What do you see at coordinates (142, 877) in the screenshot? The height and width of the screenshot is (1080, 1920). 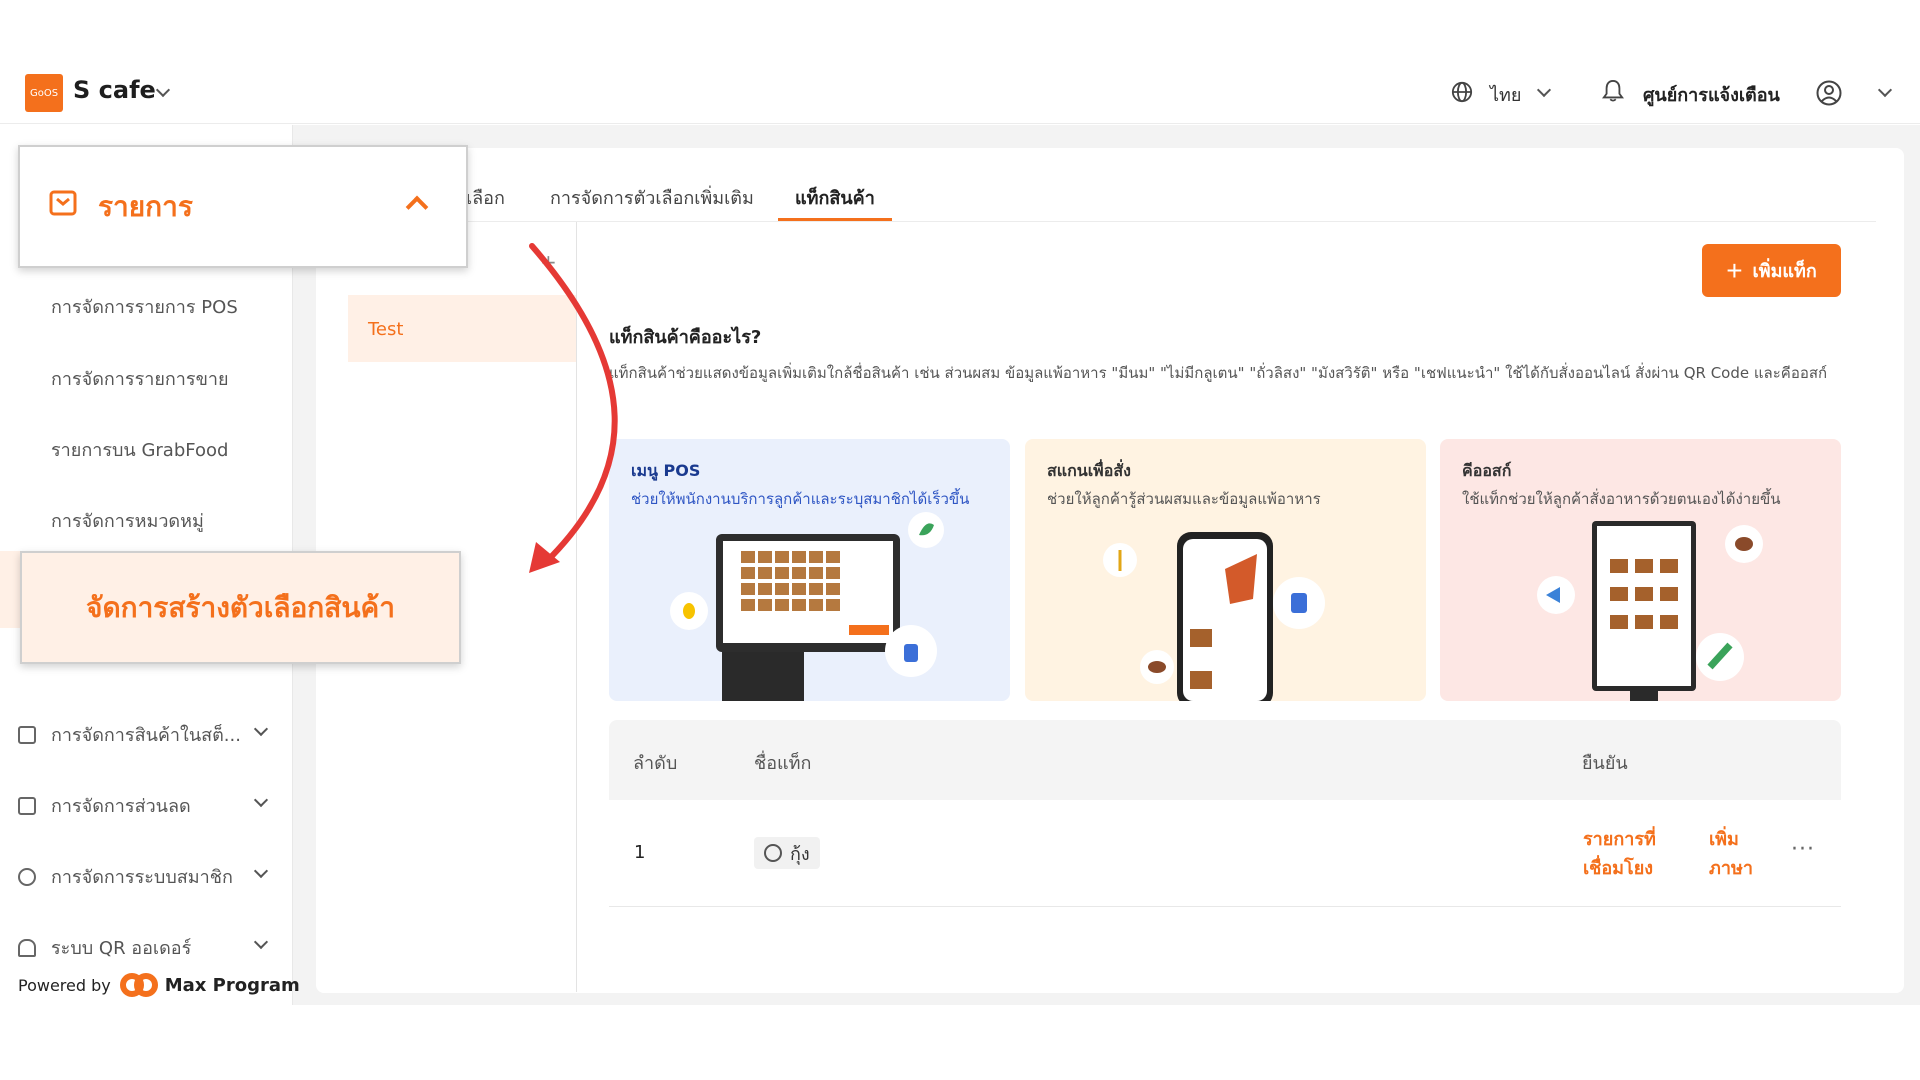 I see `sidebar-group-label: การจัดการระบบสมาชิก` at bounding box center [142, 877].